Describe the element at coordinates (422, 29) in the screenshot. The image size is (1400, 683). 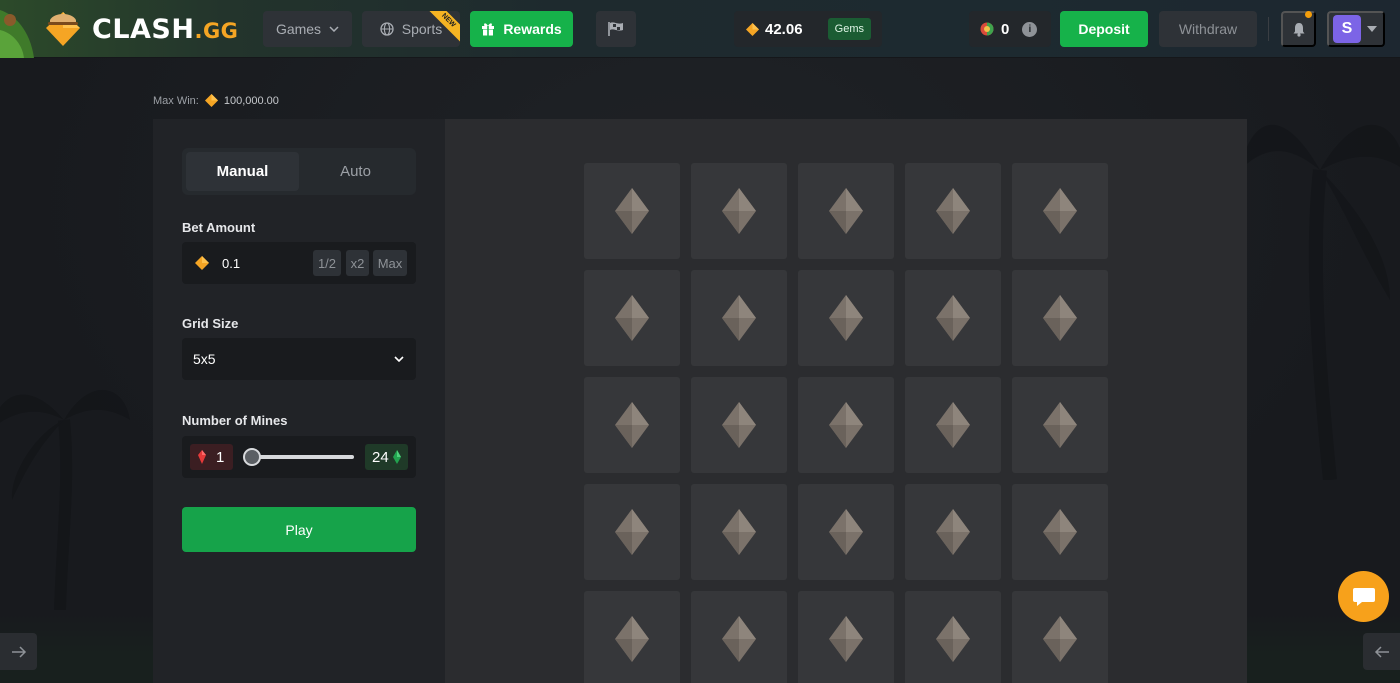
I see `nav-sports-label: Sports` at that location.